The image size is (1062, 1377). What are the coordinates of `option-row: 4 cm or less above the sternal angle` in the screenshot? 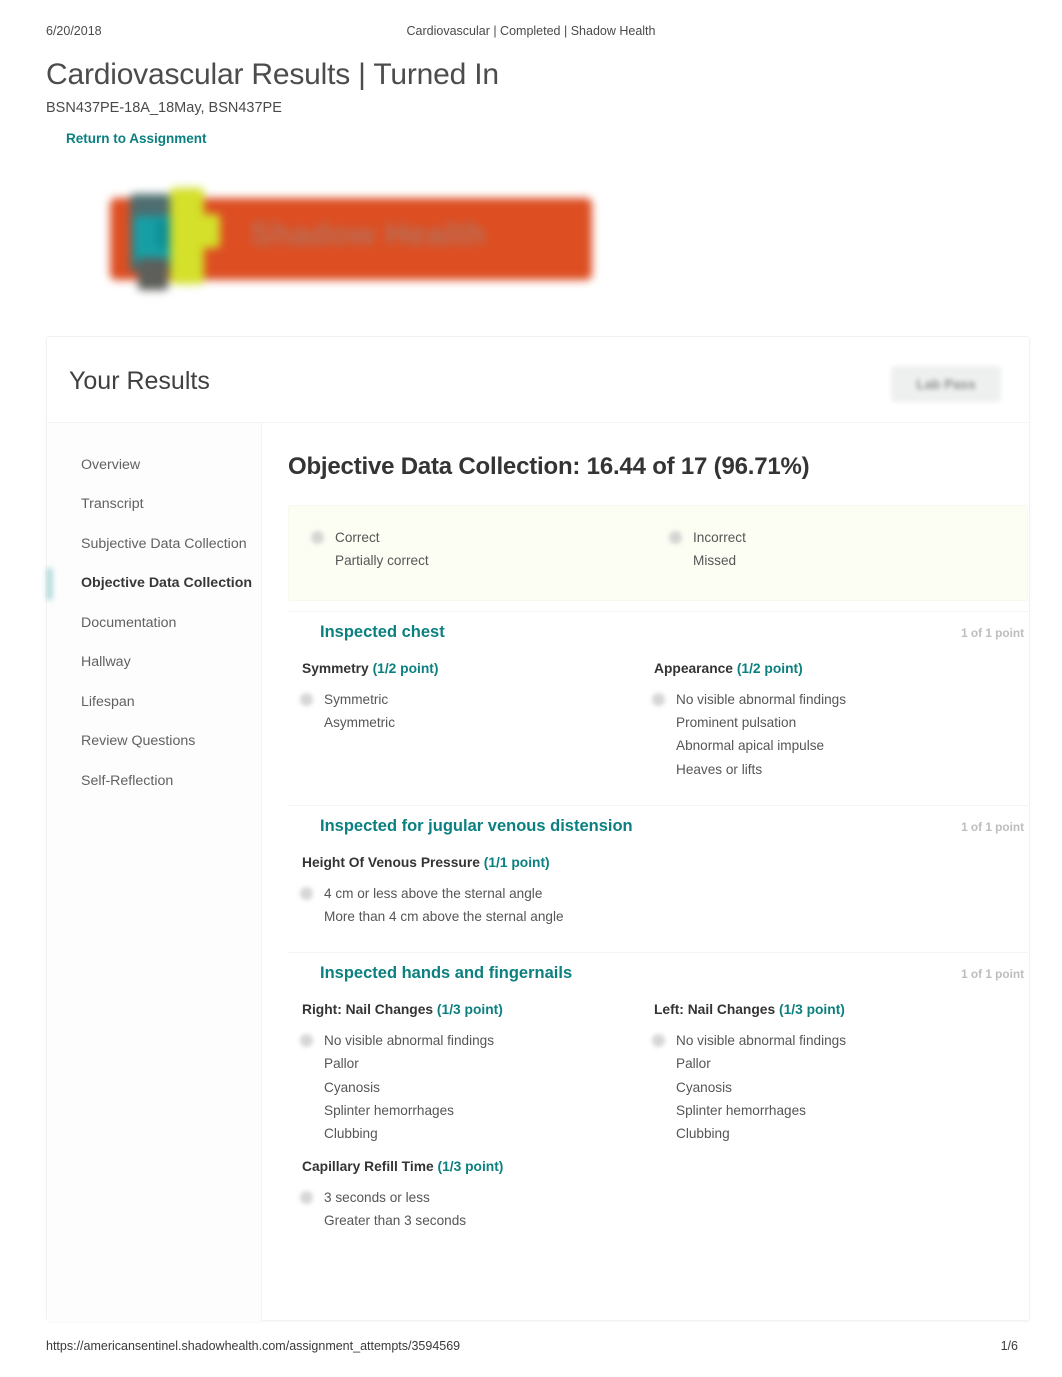 It's located at (650, 893).